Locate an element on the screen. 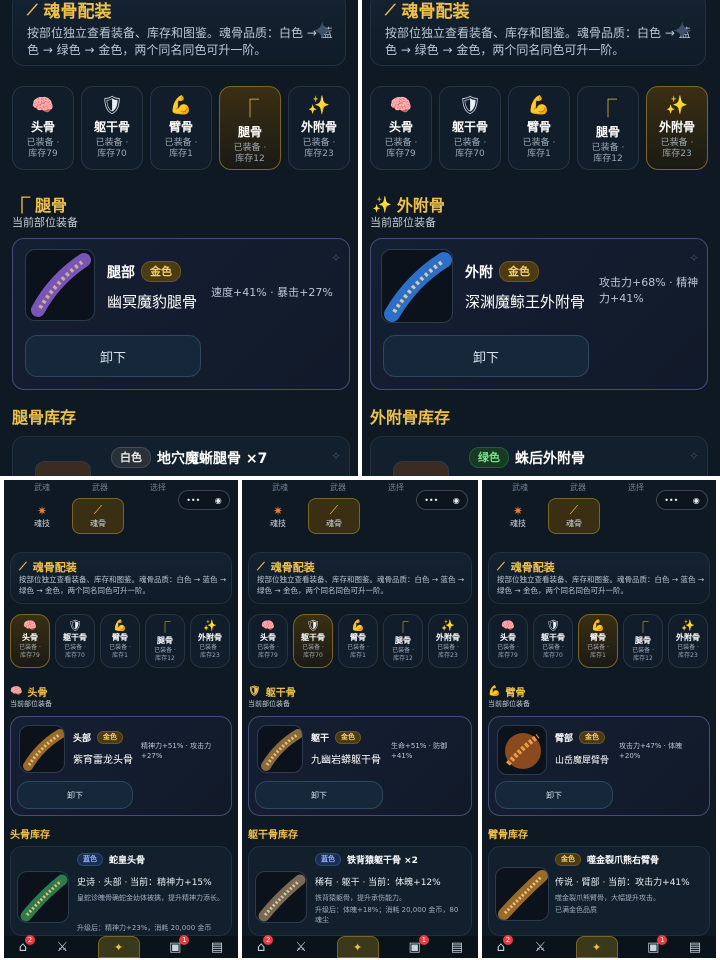 The height and width of the screenshot is (960, 720). equipped-stats: 精神力+51% · 攻击力+27% is located at coordinates (176, 751).